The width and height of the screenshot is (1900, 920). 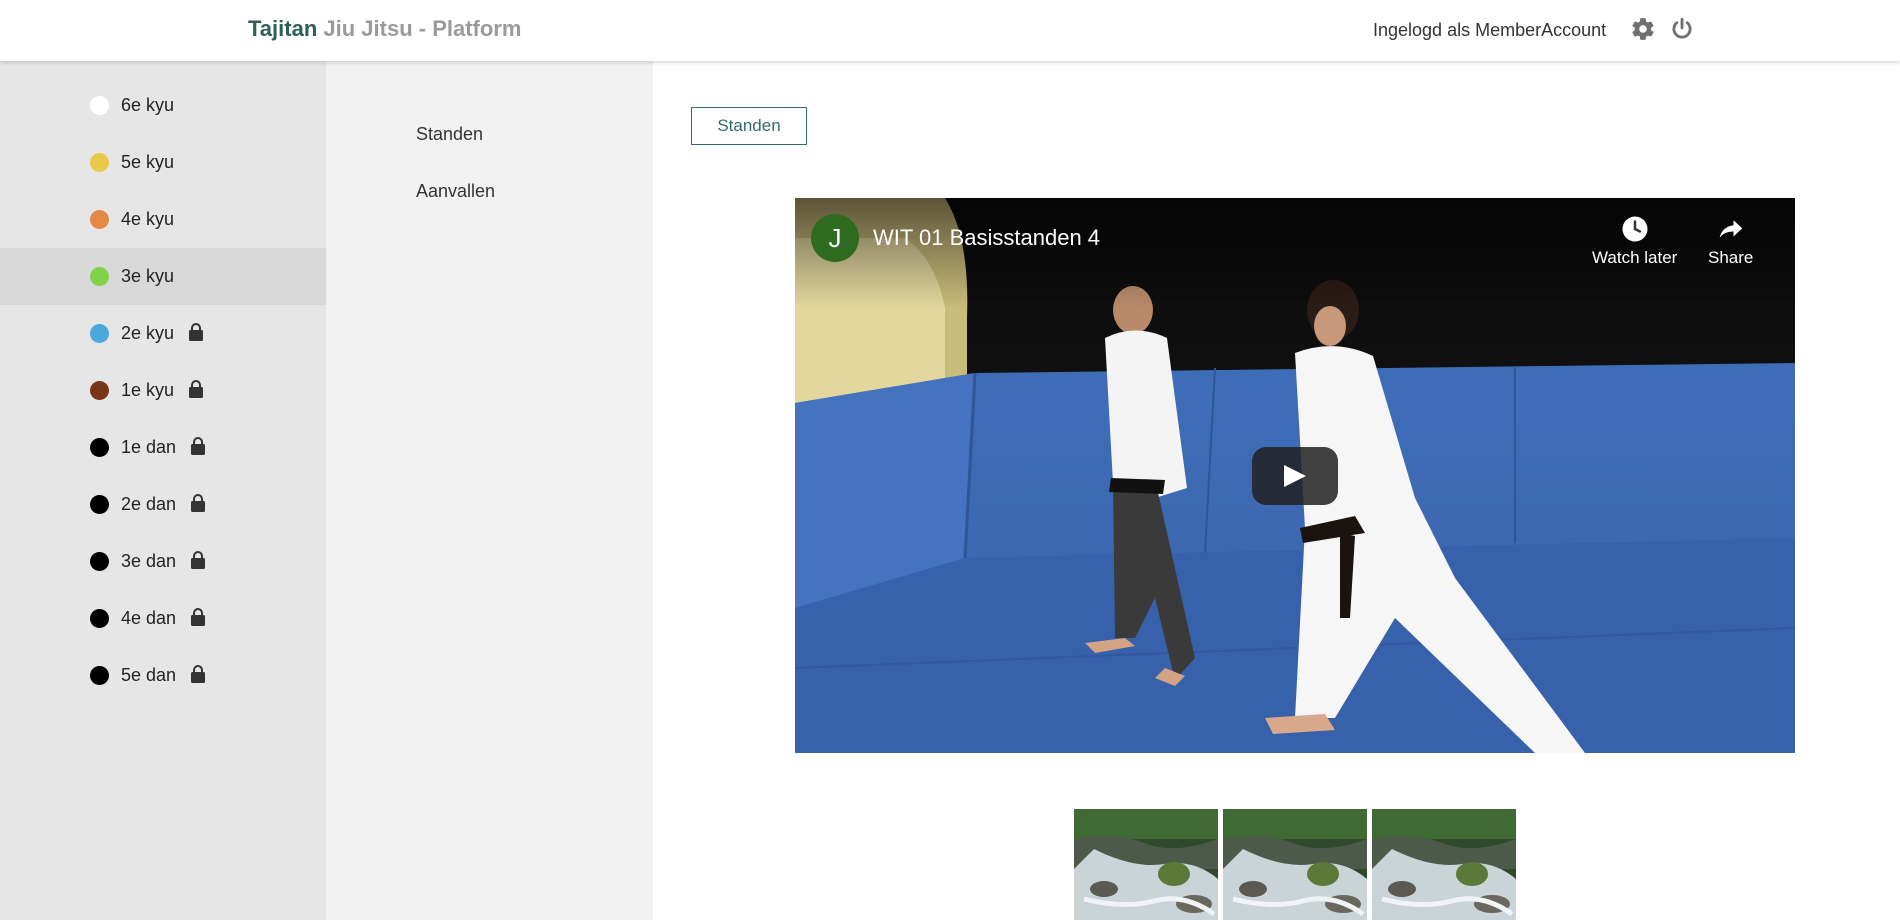 I want to click on sidebar-item-belt: 4e dan, so click(x=163, y=618).